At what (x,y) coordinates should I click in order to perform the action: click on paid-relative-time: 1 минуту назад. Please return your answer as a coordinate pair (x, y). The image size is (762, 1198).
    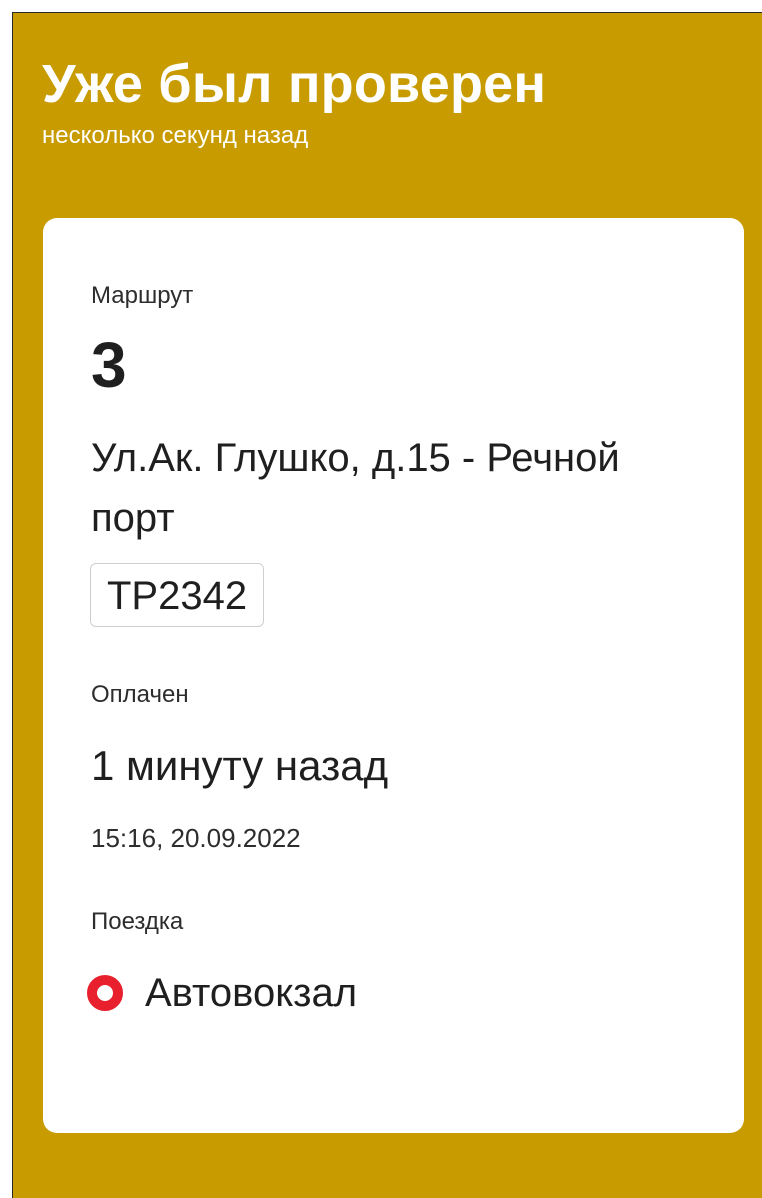
    Looking at the image, I should click on (240, 765).